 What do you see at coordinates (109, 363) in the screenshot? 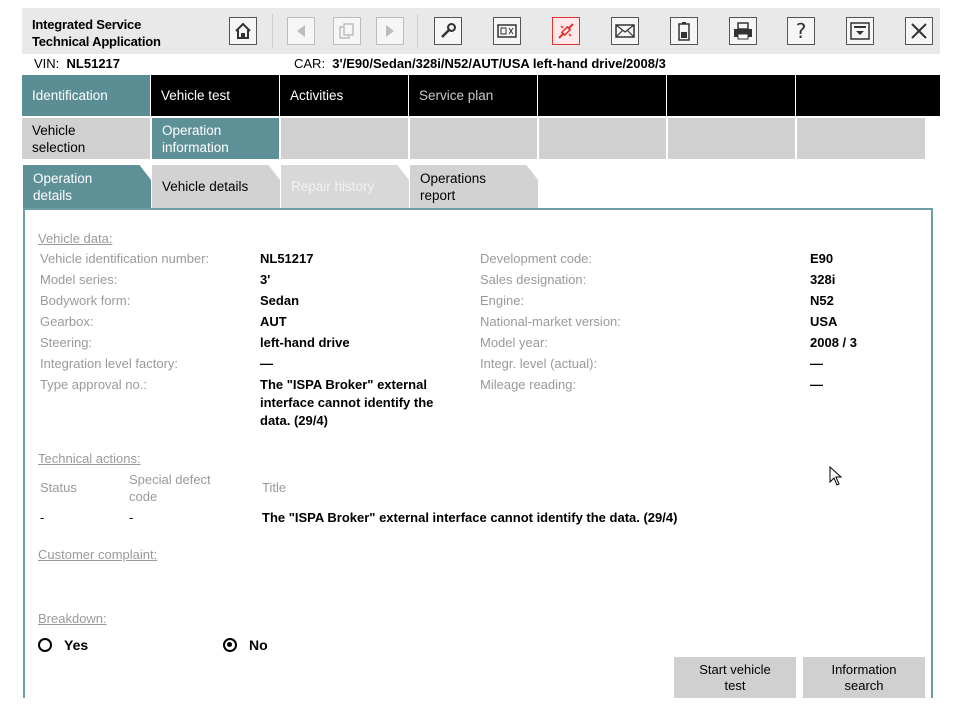
I see `integration-level-factory-label: Integration level factory:` at bounding box center [109, 363].